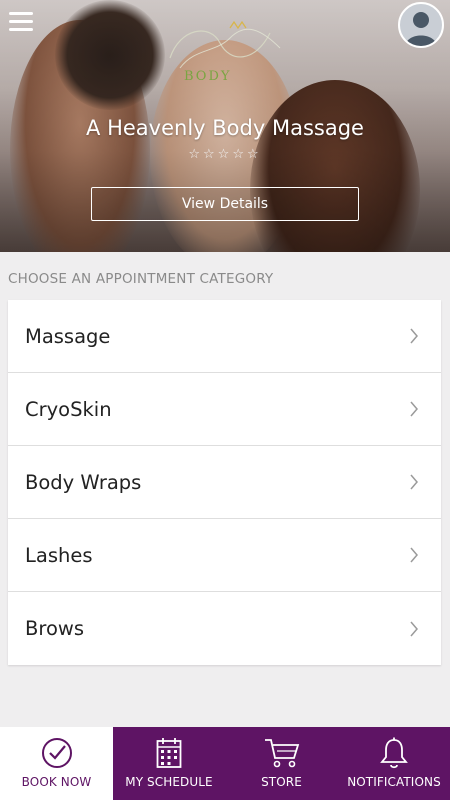 Image resolution: width=450 pixels, height=800 pixels. I want to click on nav-label: MY SCHEDULE, so click(169, 782).